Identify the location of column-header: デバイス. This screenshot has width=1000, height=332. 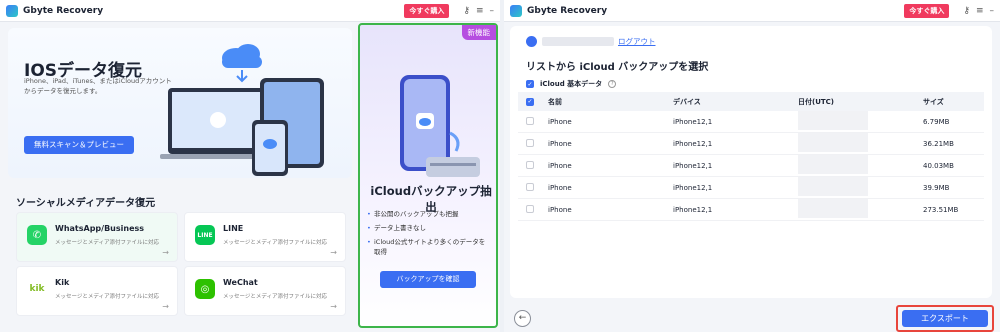
(735, 101).